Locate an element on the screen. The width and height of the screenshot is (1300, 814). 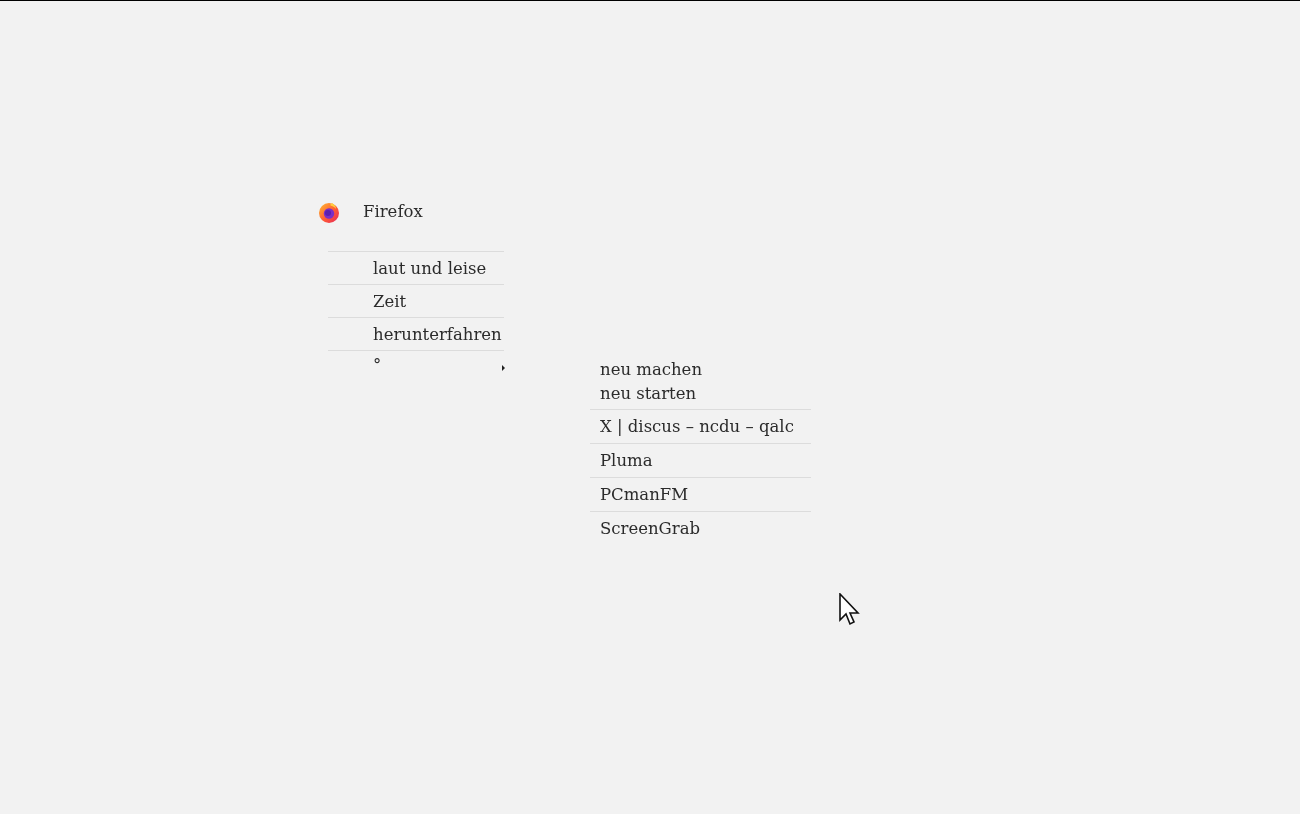
menu-item: ScreenGrab is located at coordinates (700, 528).